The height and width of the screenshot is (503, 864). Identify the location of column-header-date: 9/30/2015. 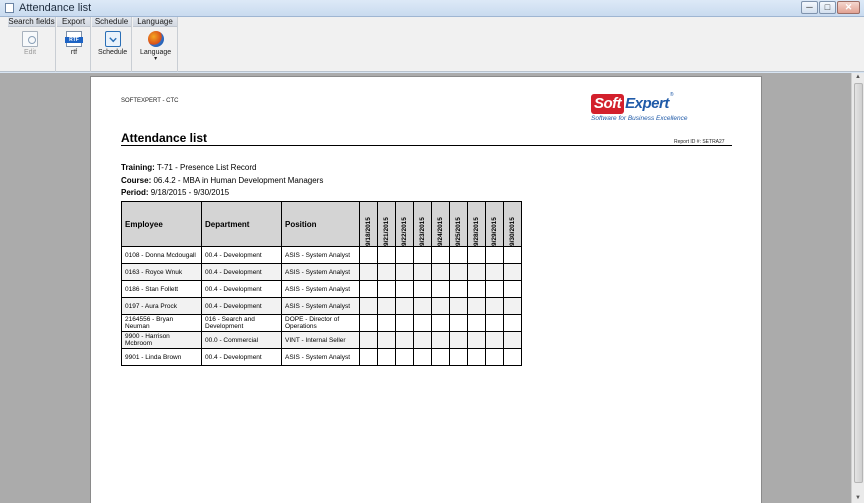
(512, 224).